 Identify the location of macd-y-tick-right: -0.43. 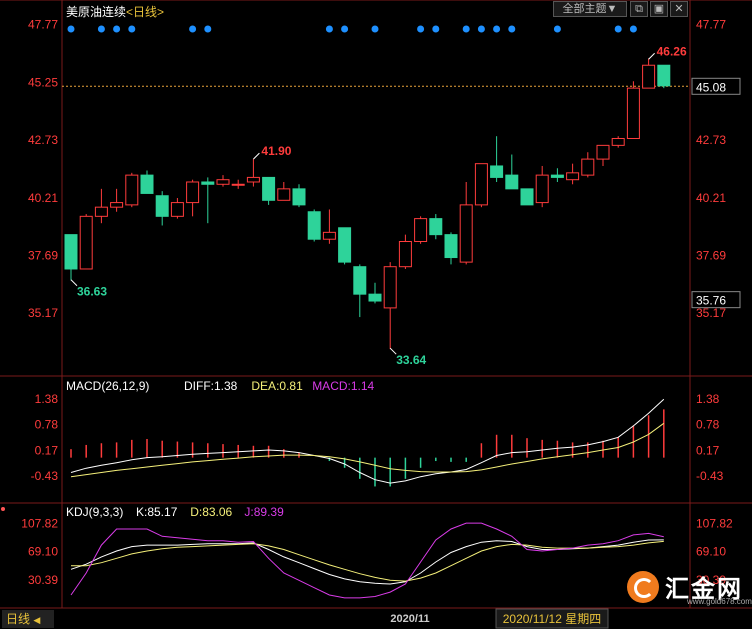
(710, 476).